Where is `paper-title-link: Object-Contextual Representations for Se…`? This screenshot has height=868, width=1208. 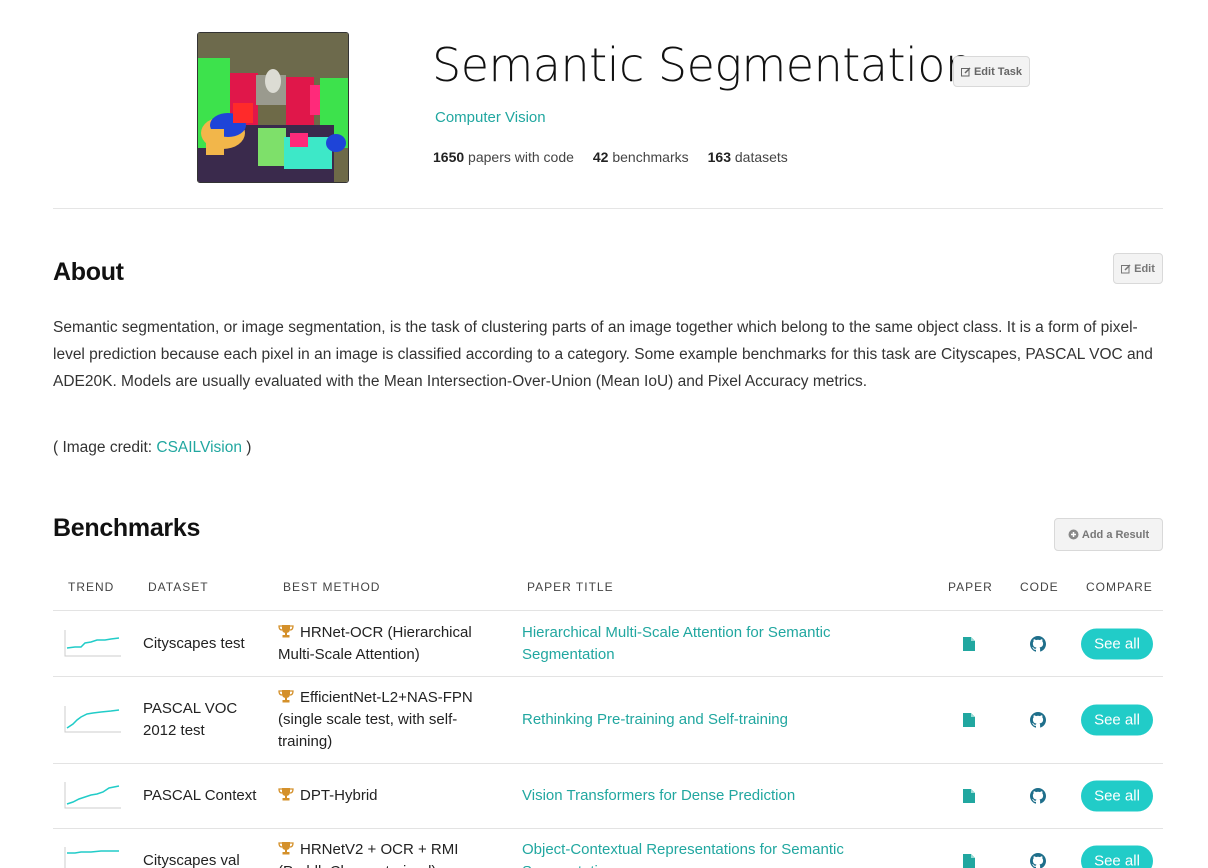 paper-title-link: Object-Contextual Representations for Se… is located at coordinates (712, 853).